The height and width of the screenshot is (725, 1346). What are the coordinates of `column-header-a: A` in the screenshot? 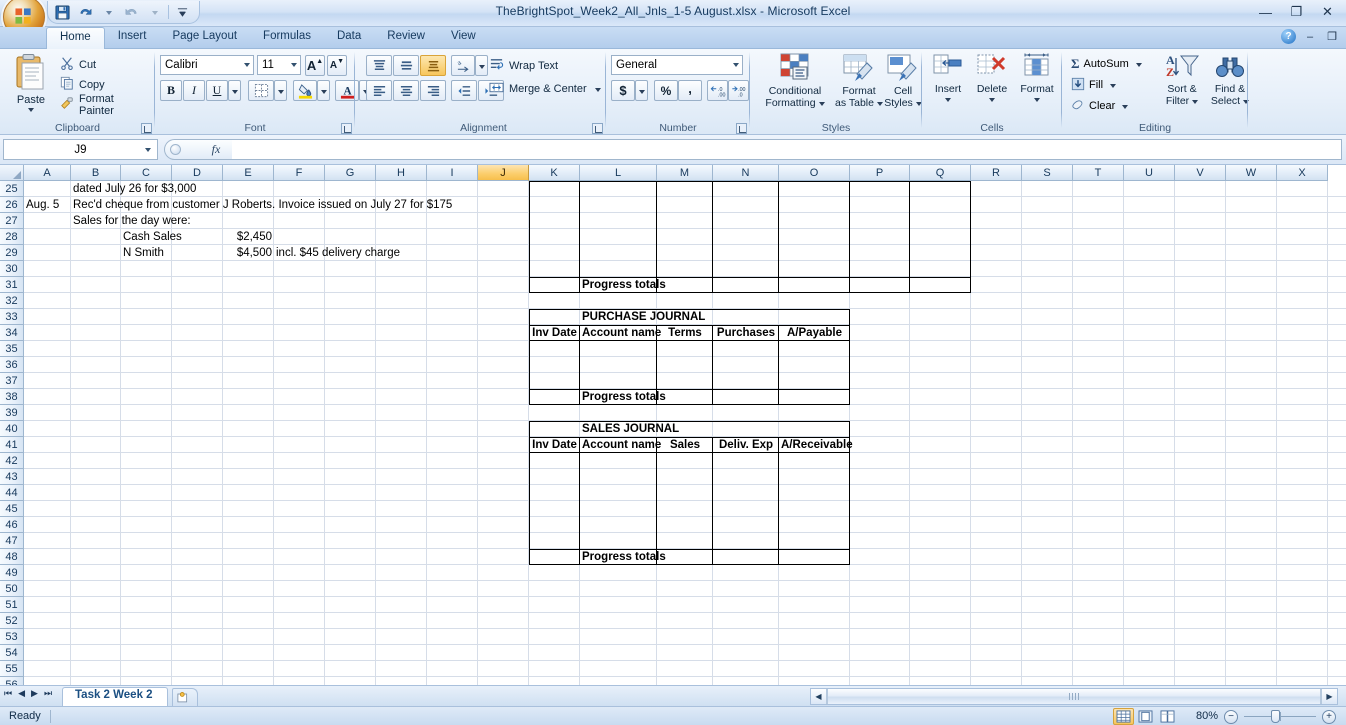 It's located at (47, 173).